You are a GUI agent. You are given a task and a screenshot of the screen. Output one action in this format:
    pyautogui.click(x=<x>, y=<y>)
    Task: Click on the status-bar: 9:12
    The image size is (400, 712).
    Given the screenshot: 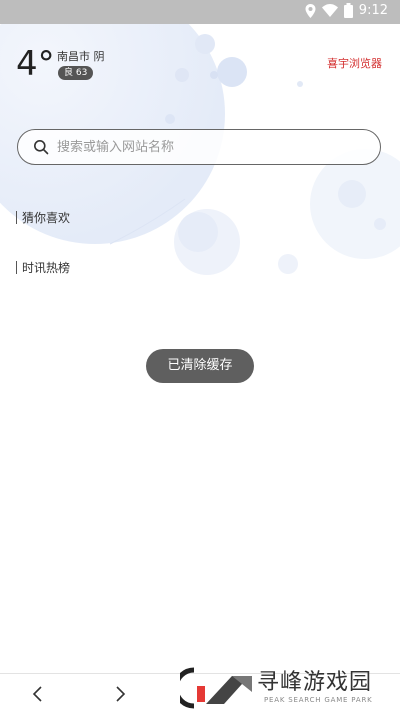 What is the action you would take?
    pyautogui.click(x=200, y=12)
    